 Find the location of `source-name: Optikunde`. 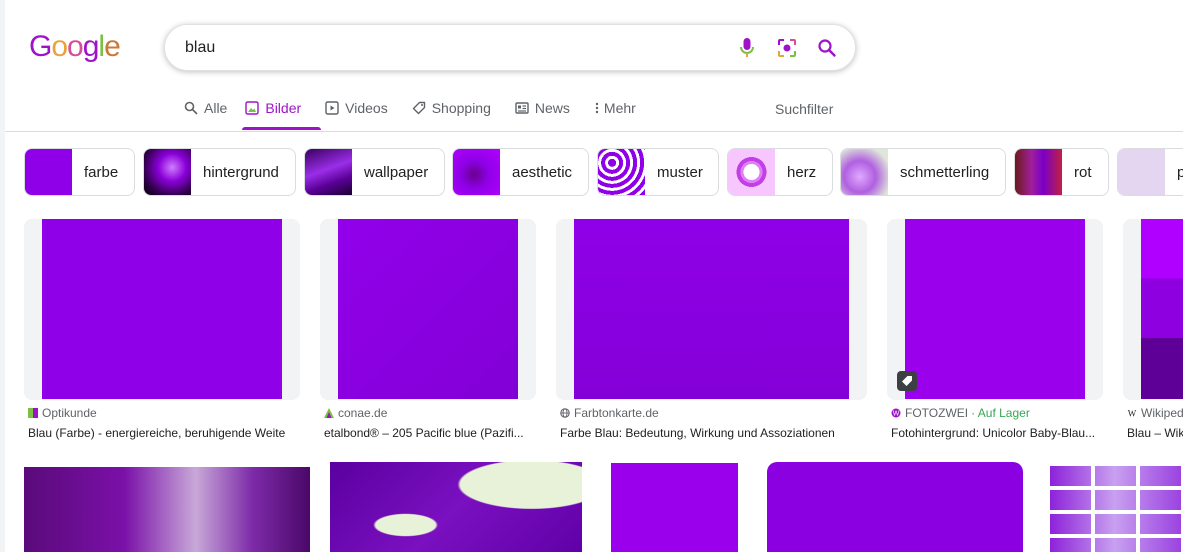

source-name: Optikunde is located at coordinates (69, 413).